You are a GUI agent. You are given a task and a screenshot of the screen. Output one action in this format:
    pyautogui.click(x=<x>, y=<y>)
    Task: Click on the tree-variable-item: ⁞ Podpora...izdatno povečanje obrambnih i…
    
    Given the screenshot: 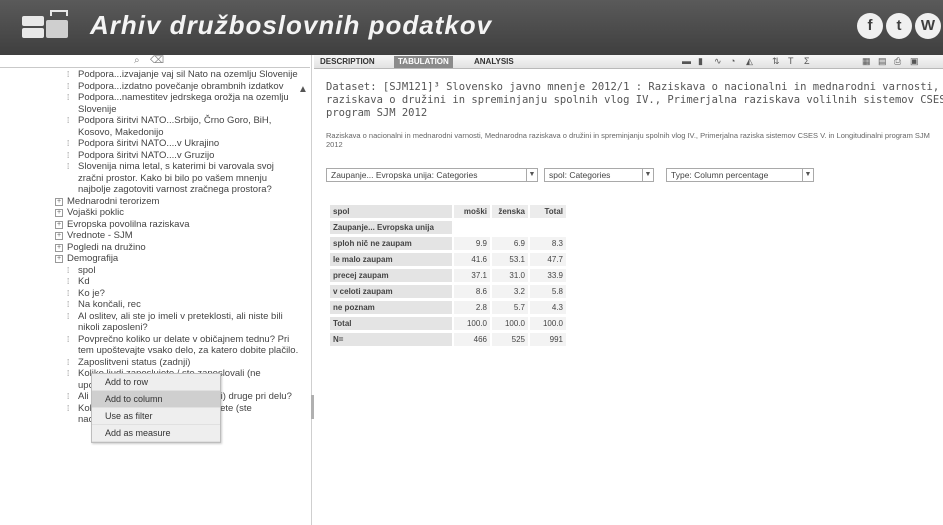 What is the action you would take?
    pyautogui.click(x=150, y=87)
    